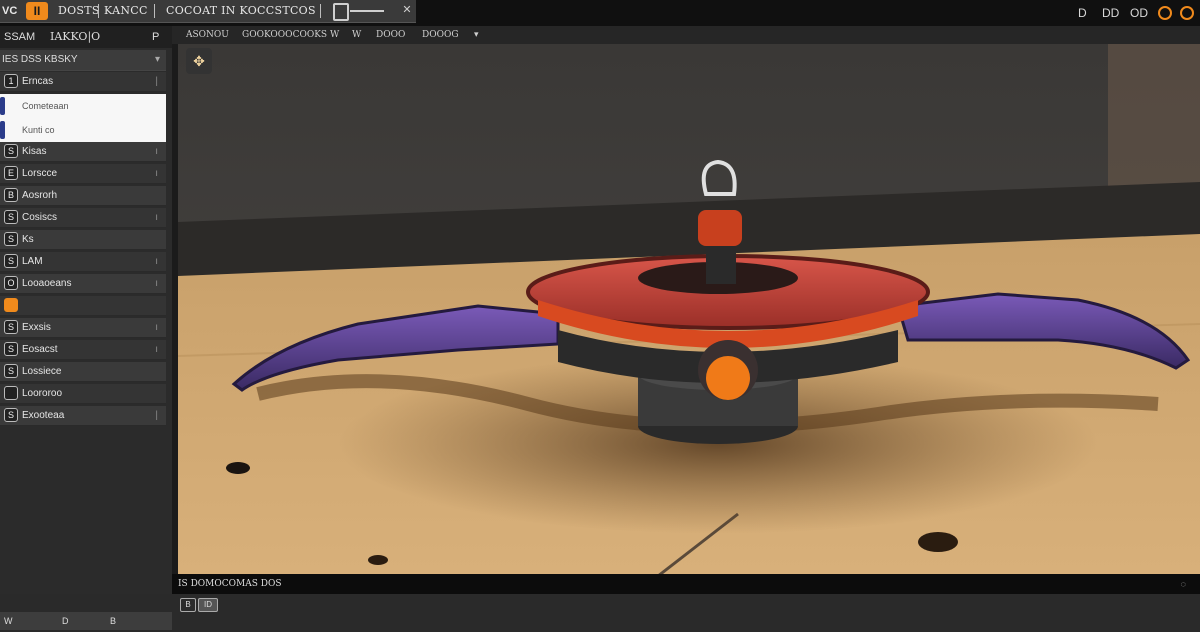 This screenshot has width=1200, height=632. What do you see at coordinates (126, 11) in the screenshot?
I see `menu-item-2: KANCC` at bounding box center [126, 11].